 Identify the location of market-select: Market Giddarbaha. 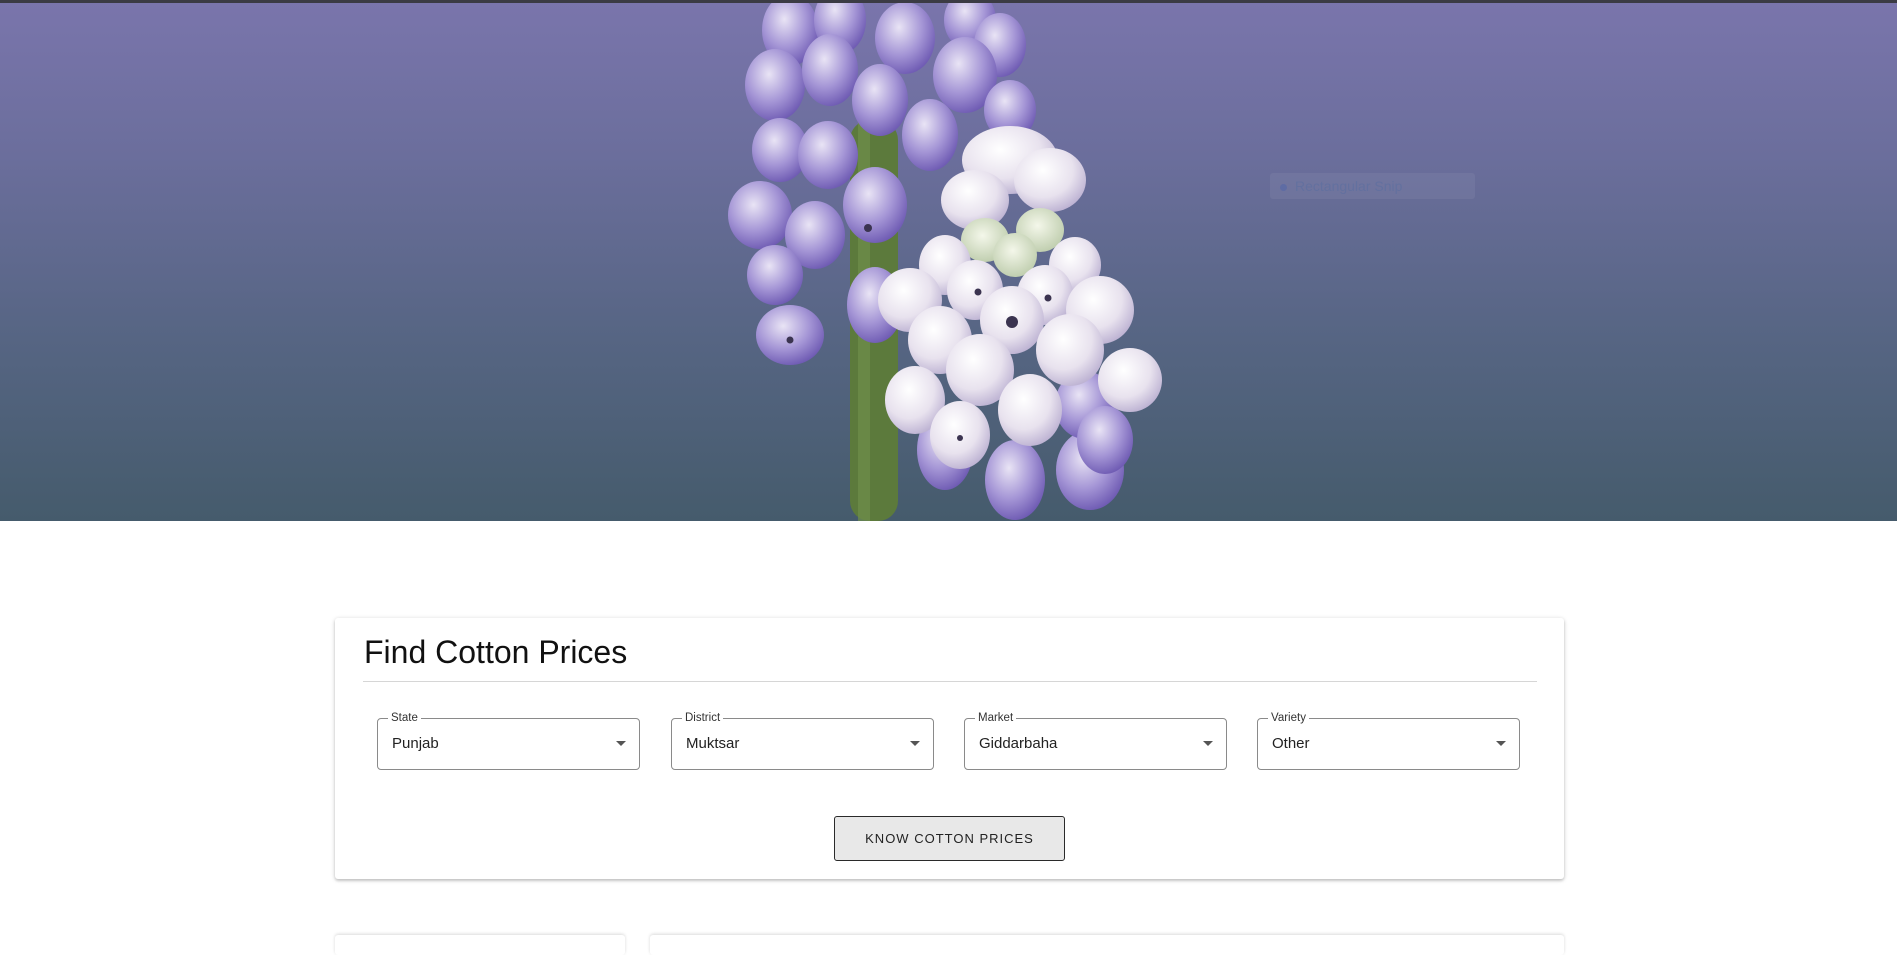
(1095, 740).